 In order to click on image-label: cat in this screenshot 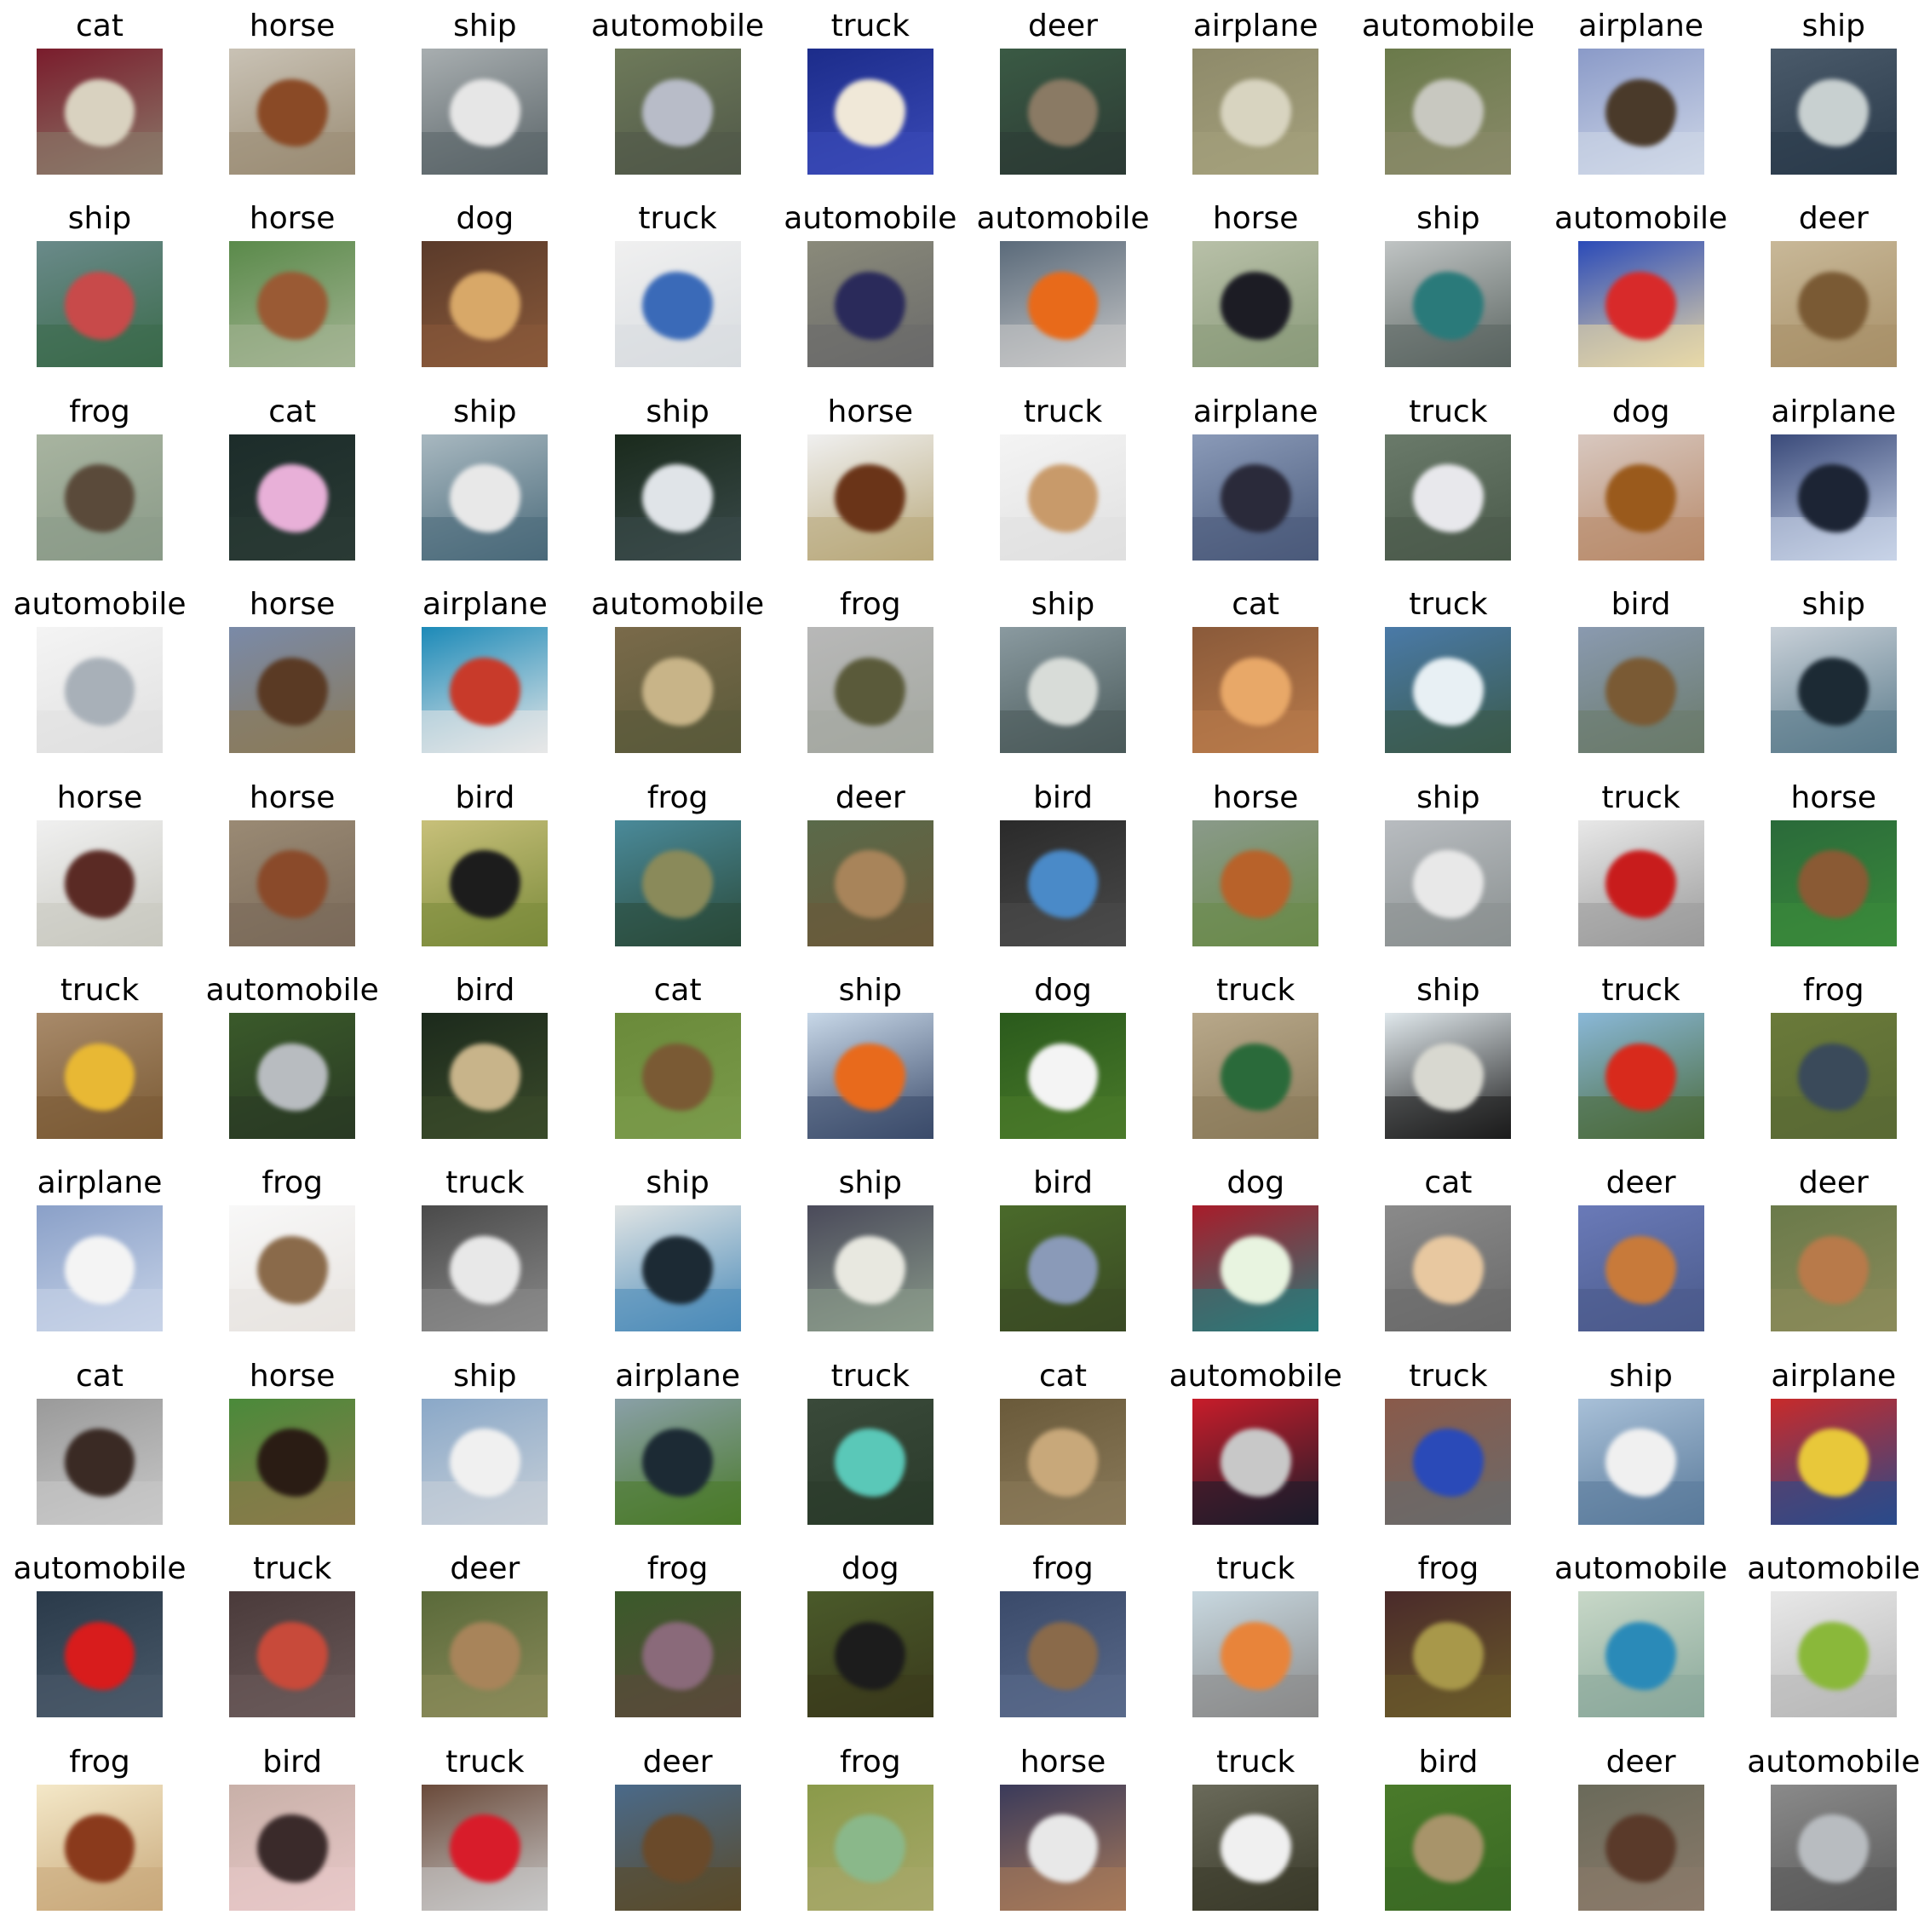, I will do `click(677, 991)`.